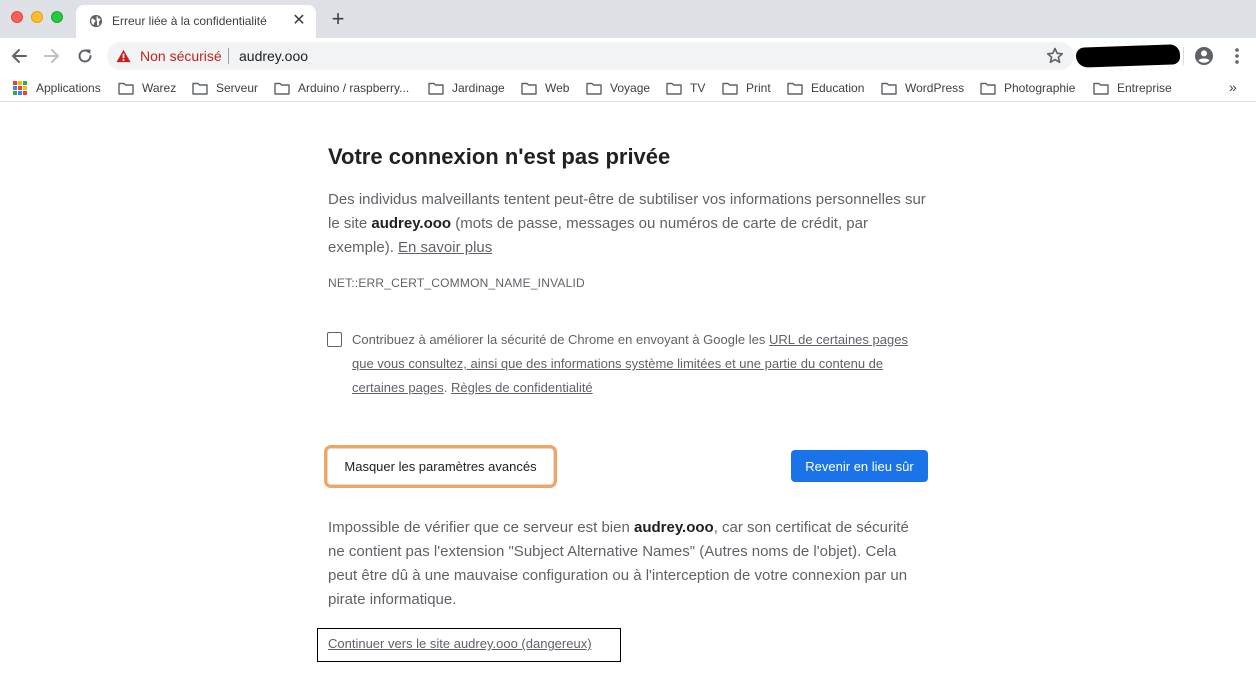  Describe the element at coordinates (1055, 56) in the screenshot. I see `star-icon` at that location.